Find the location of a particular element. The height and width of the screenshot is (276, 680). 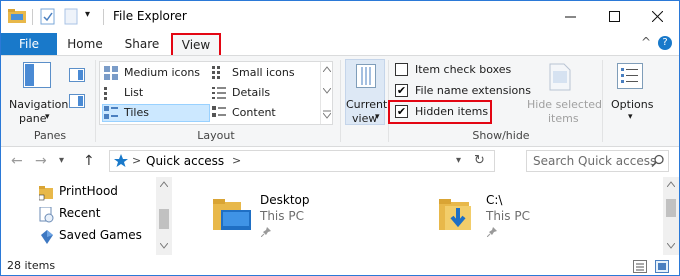

navigation-pane-dropdown-icon: ▾ is located at coordinates (47, 117).